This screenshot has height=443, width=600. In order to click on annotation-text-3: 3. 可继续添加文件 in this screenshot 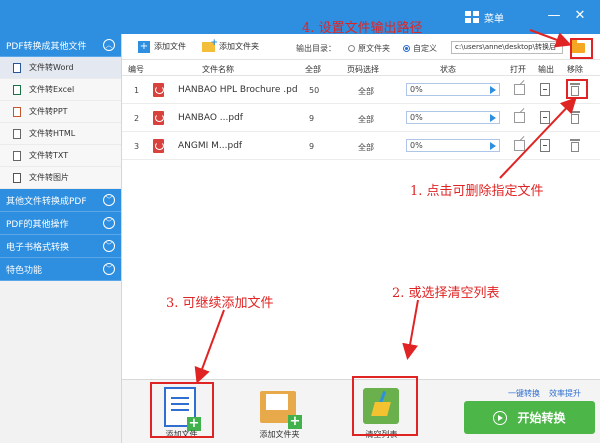, I will do `click(220, 303)`.